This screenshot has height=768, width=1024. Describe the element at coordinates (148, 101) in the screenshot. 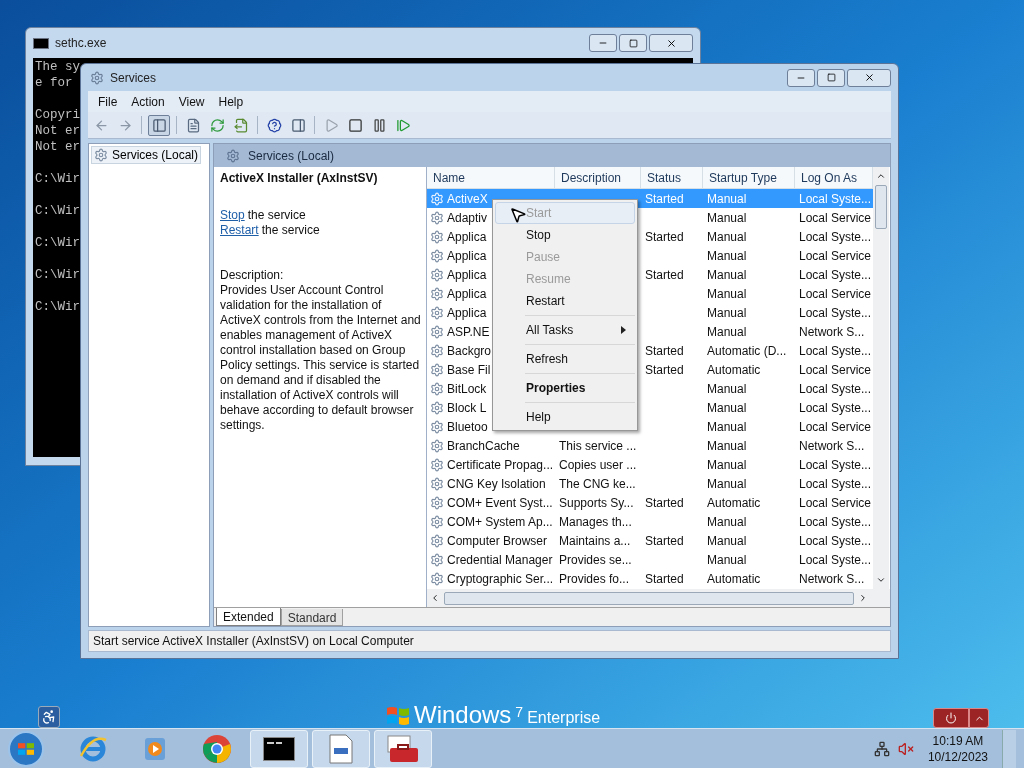

I see `menu-item: Action` at that location.